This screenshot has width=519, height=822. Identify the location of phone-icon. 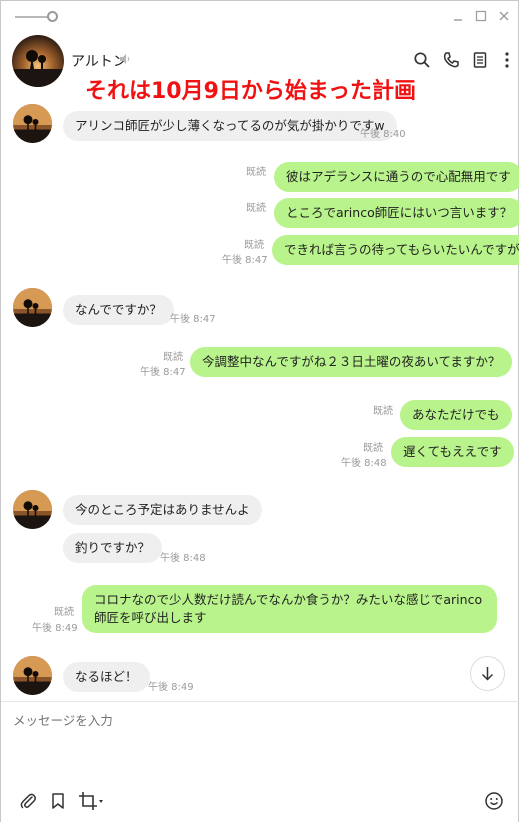
(451, 60).